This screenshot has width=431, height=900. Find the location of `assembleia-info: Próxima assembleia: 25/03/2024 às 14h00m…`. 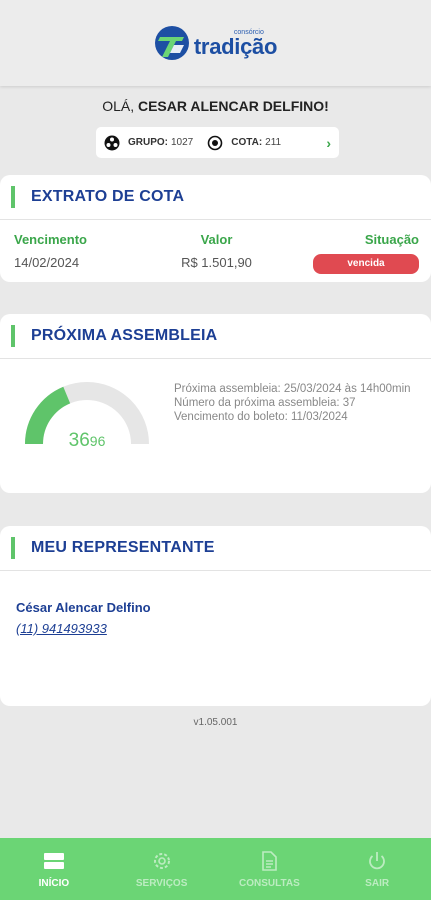

assembleia-info: Próxima assembleia: 25/03/2024 às 14h00m… is located at coordinates (296, 403).